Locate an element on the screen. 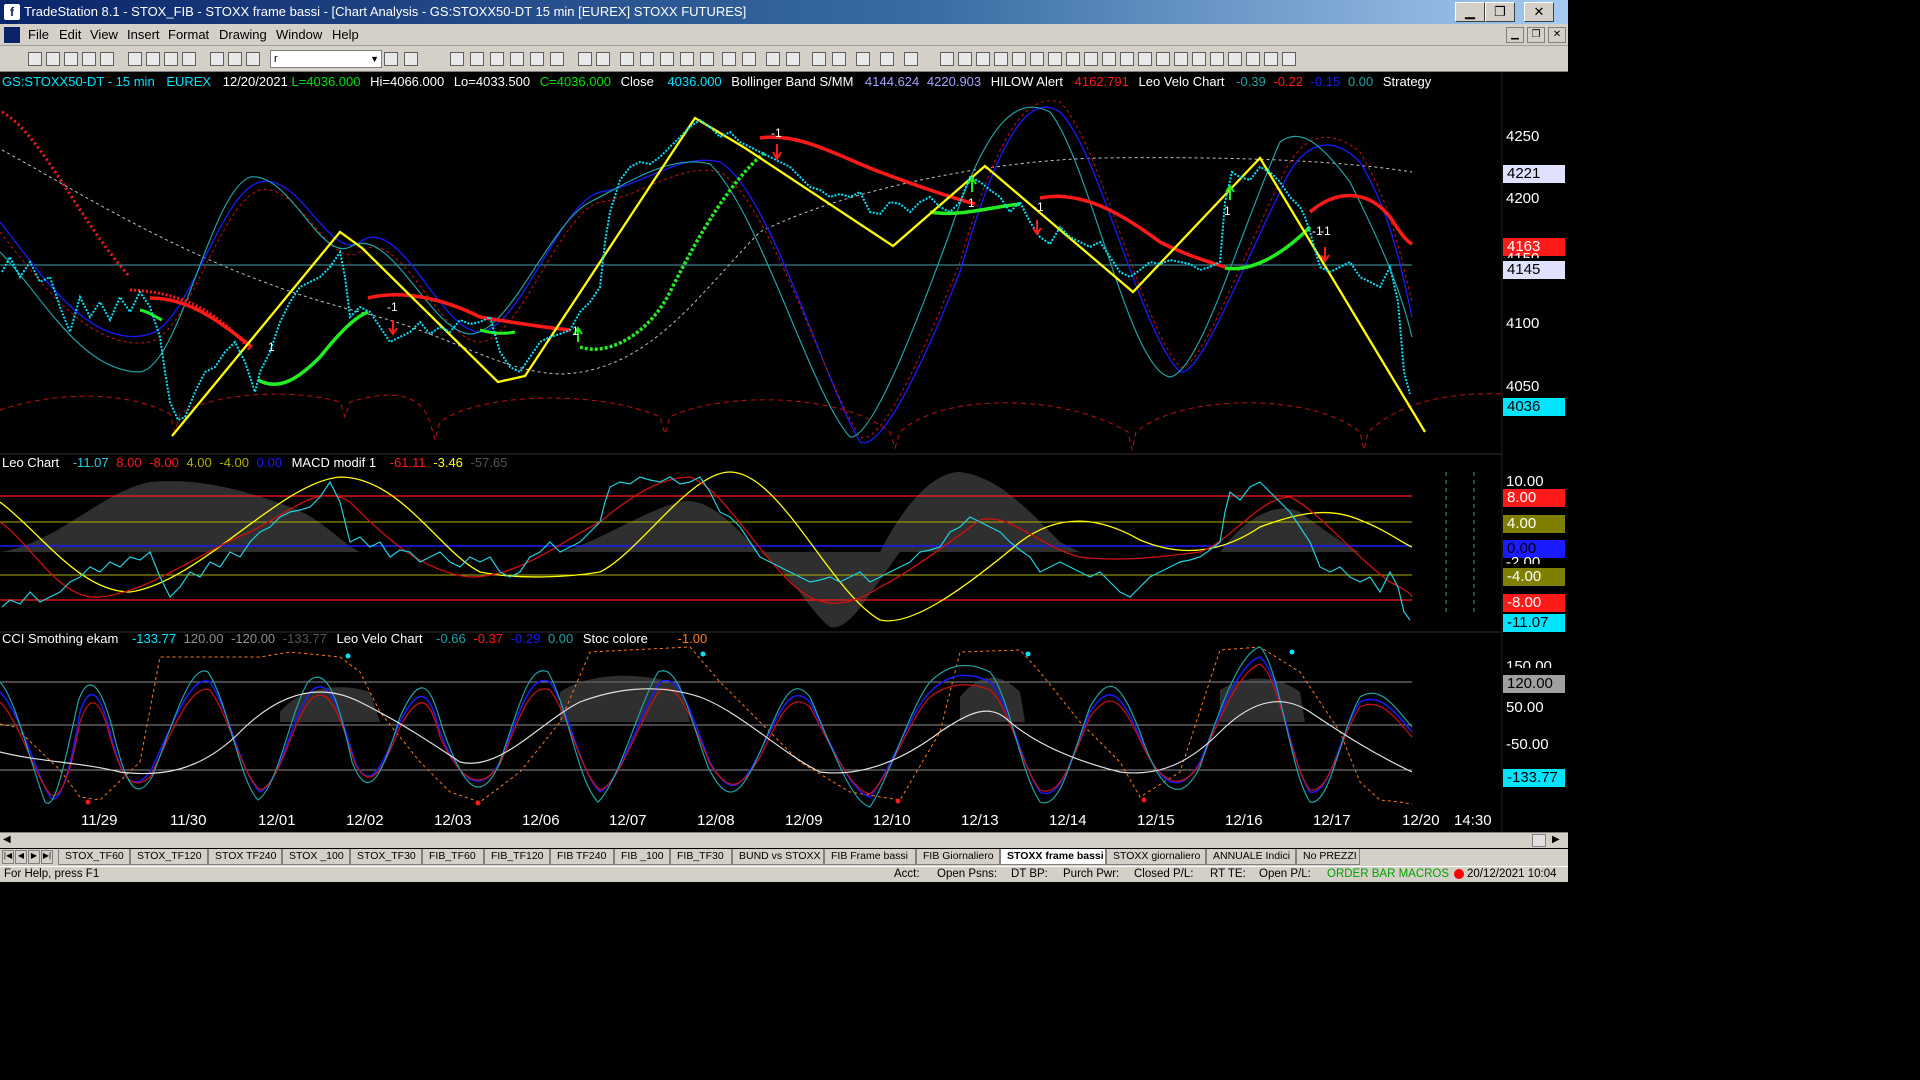 The height and width of the screenshot is (1080, 1920). gann-icon is located at coordinates (1037, 59).